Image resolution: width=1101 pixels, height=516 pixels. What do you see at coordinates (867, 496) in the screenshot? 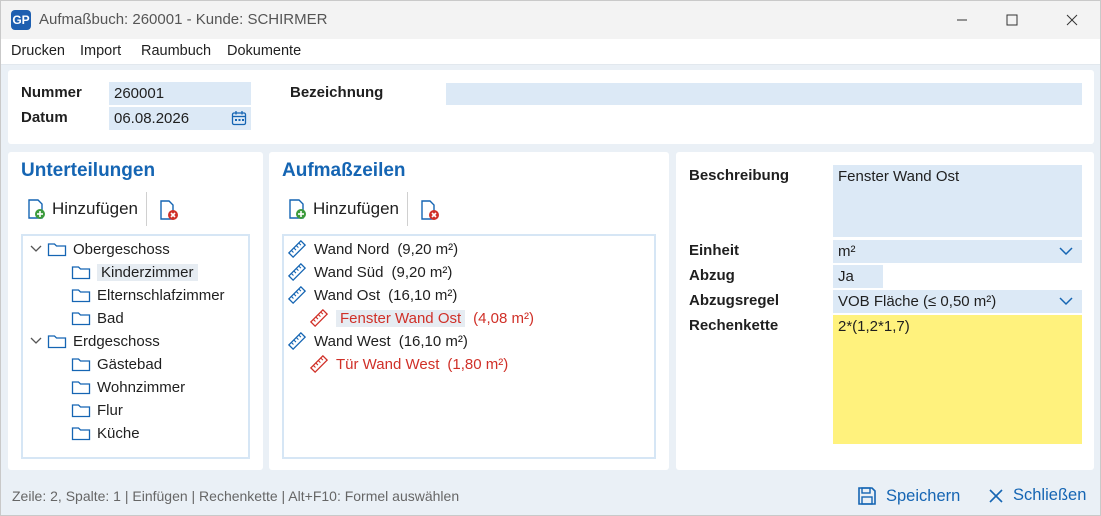
I see `save-icon` at bounding box center [867, 496].